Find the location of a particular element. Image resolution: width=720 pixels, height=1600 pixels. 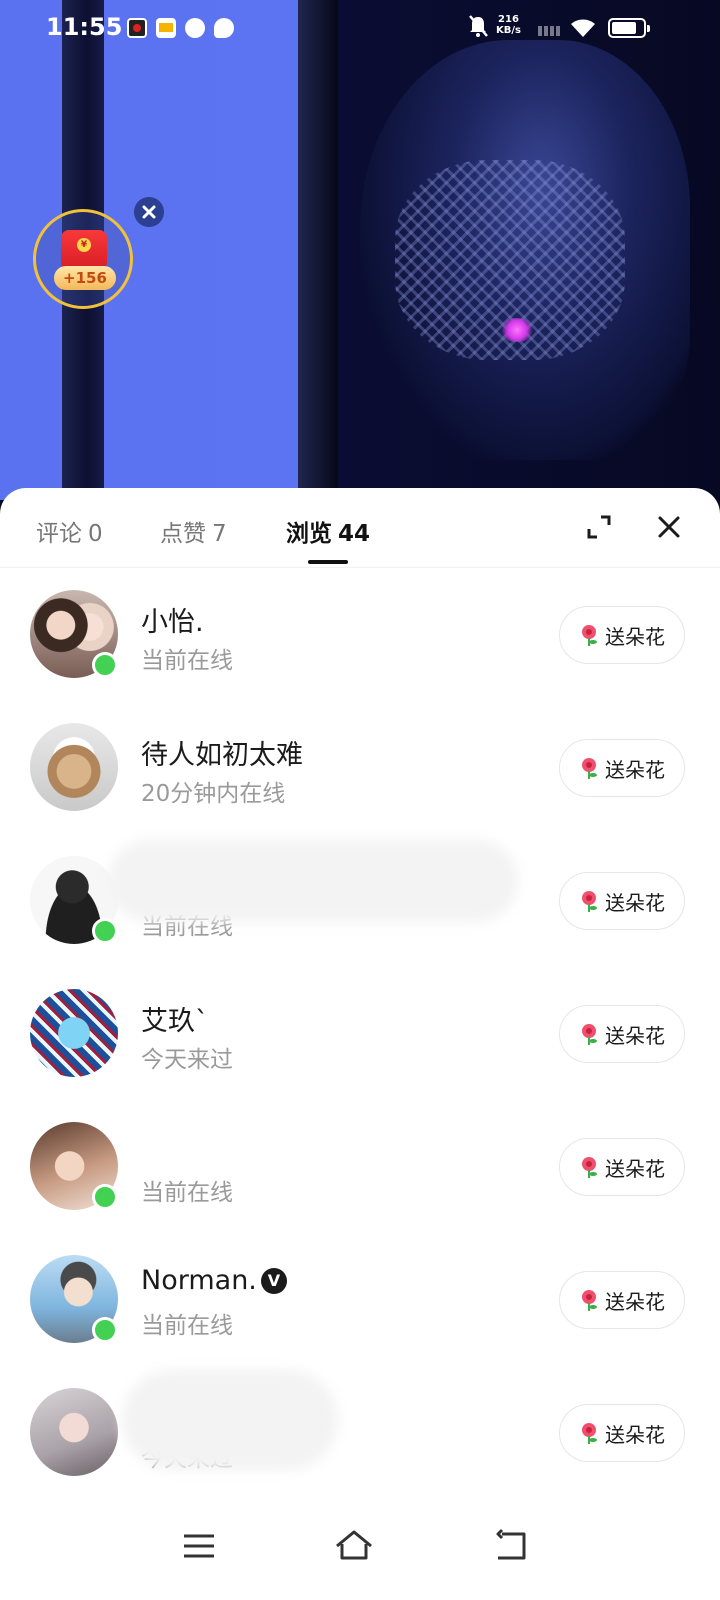

battery-icon is located at coordinates (629, 28).